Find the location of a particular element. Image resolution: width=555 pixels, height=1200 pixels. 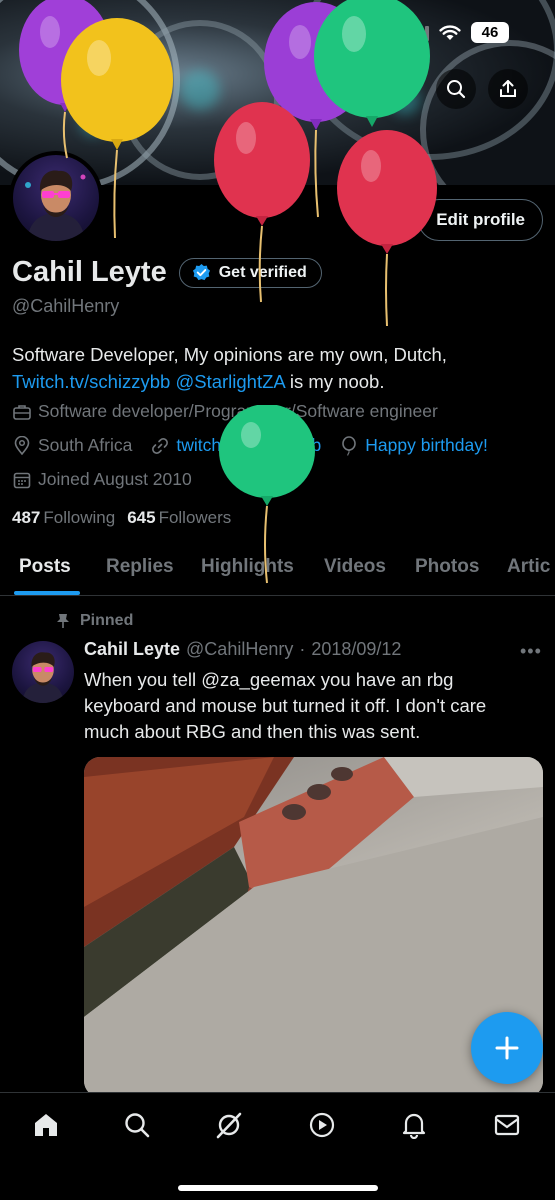

profile-joined-row: Joined August 2010 is located at coordinates (102, 479).